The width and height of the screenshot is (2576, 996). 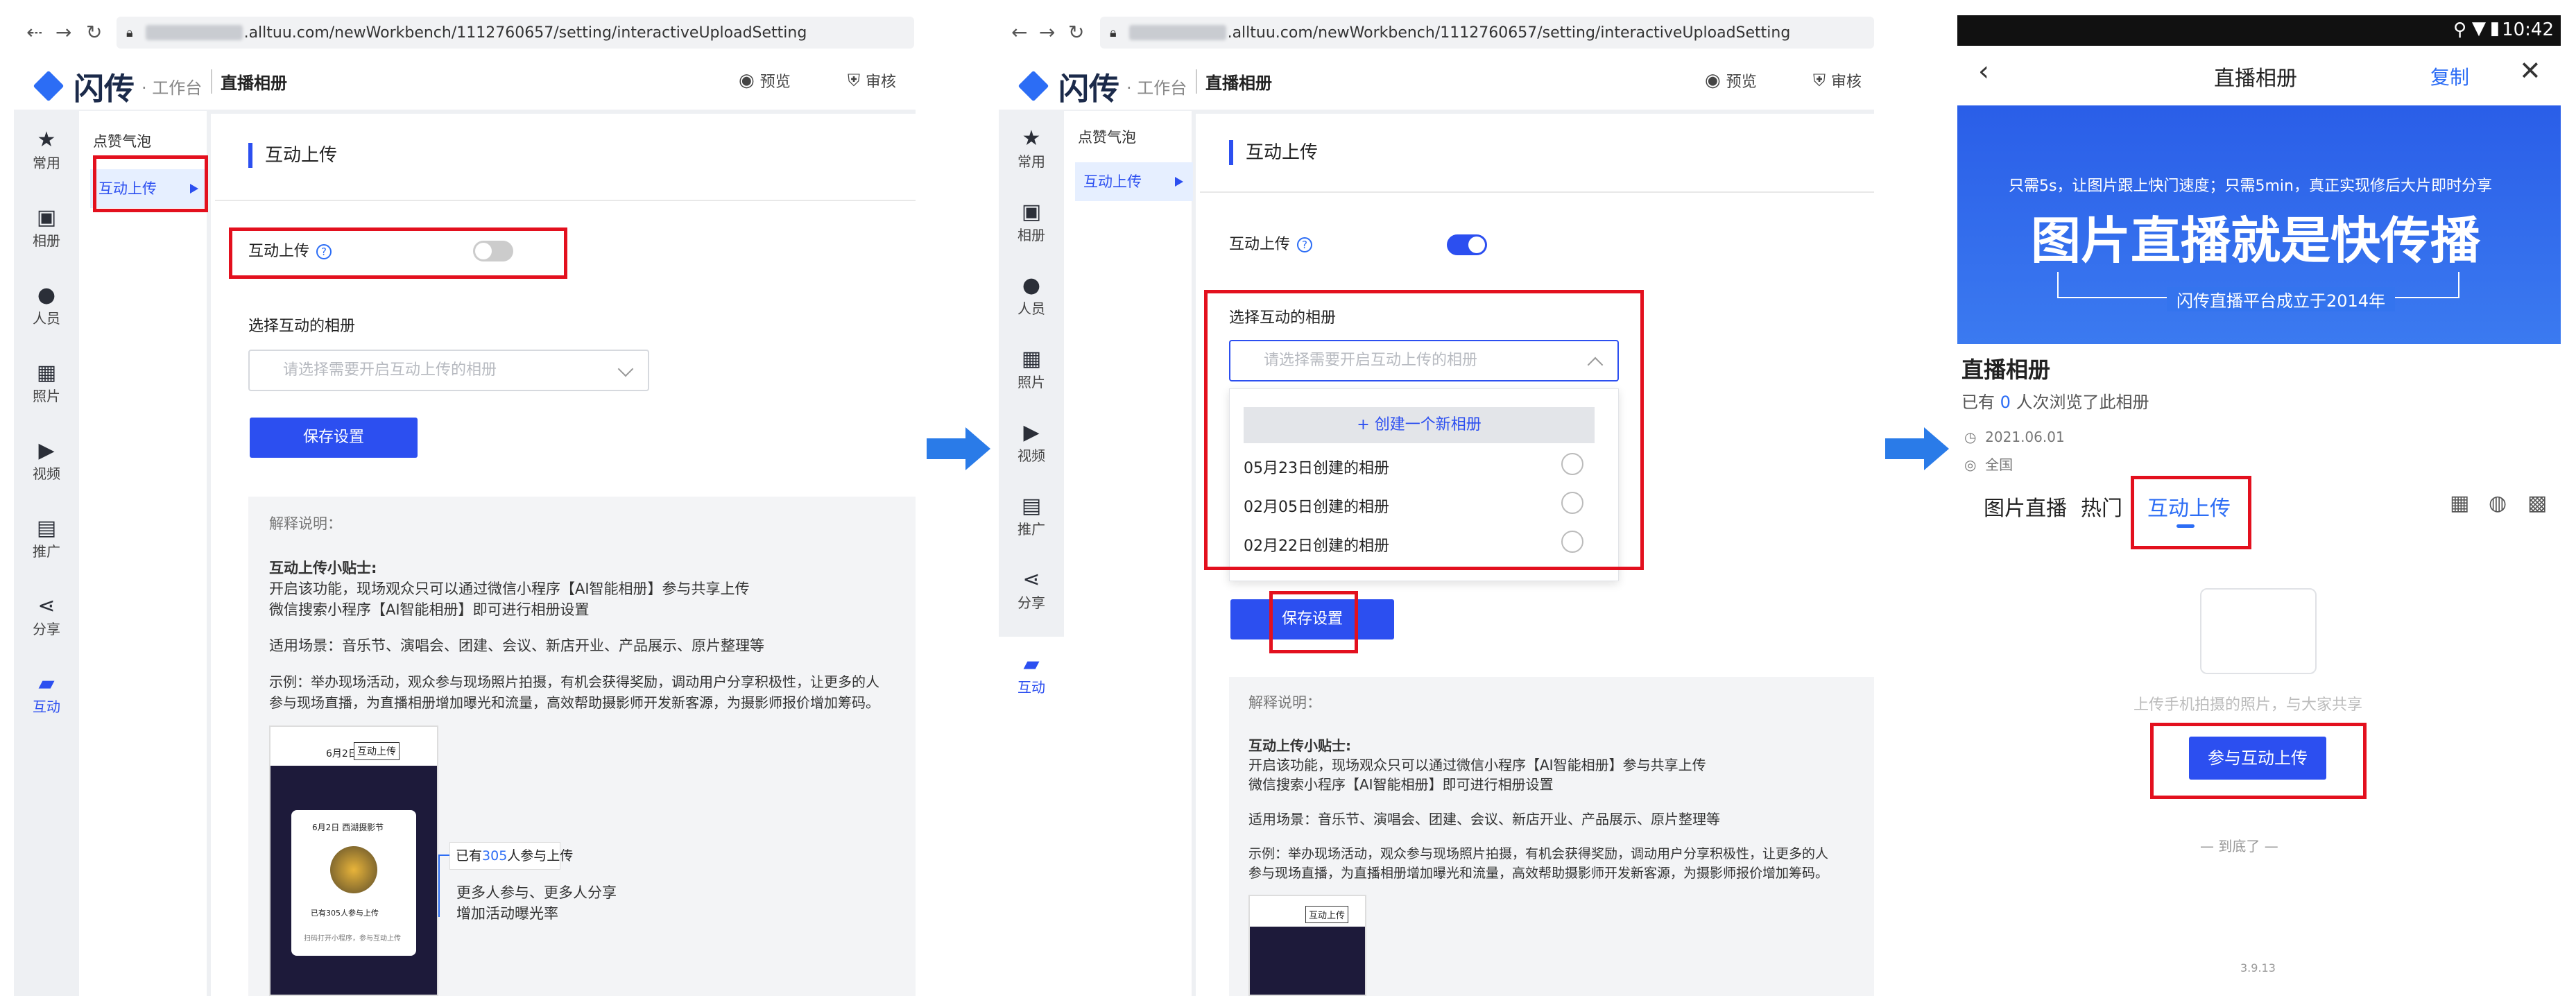 I want to click on section-title: 互动上传, so click(x=292, y=155).